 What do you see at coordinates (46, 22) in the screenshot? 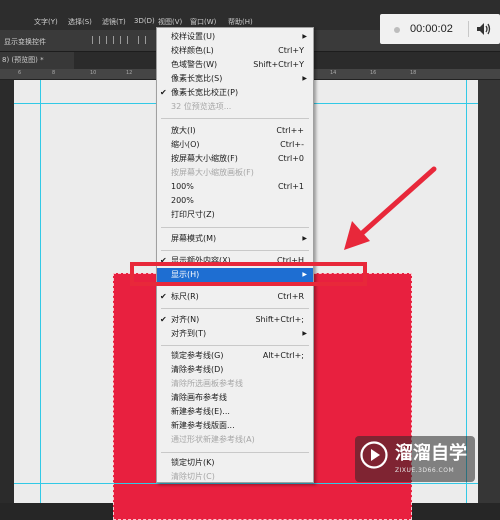
I see `menu-type: 文字(Y)` at bounding box center [46, 22].